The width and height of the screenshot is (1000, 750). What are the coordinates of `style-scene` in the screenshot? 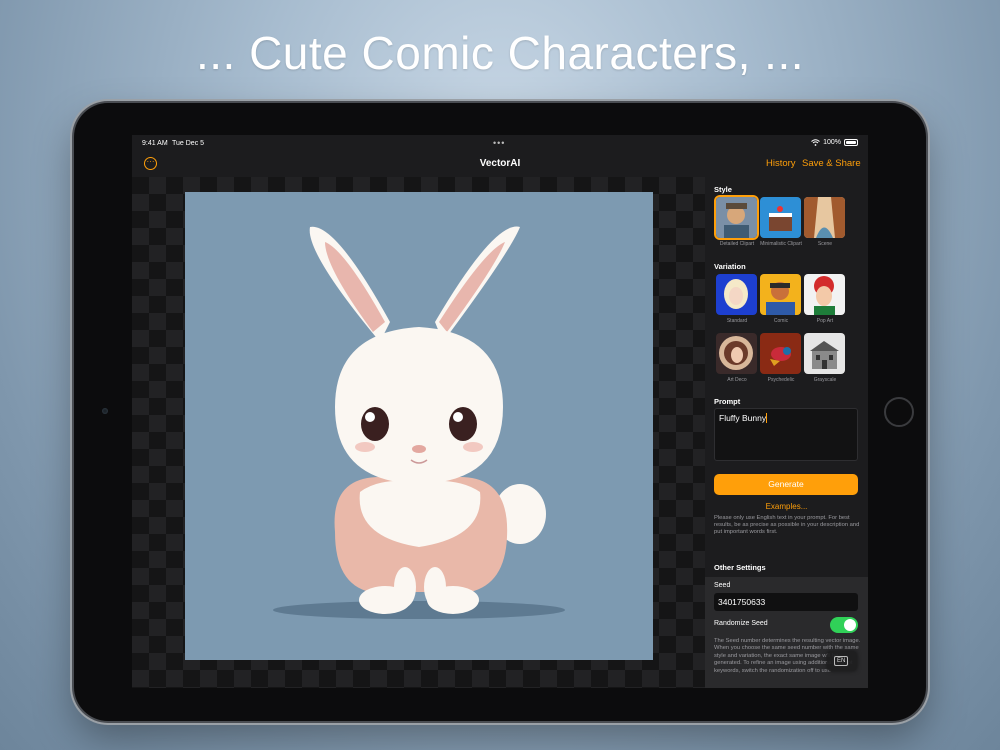 It's located at (824, 217).